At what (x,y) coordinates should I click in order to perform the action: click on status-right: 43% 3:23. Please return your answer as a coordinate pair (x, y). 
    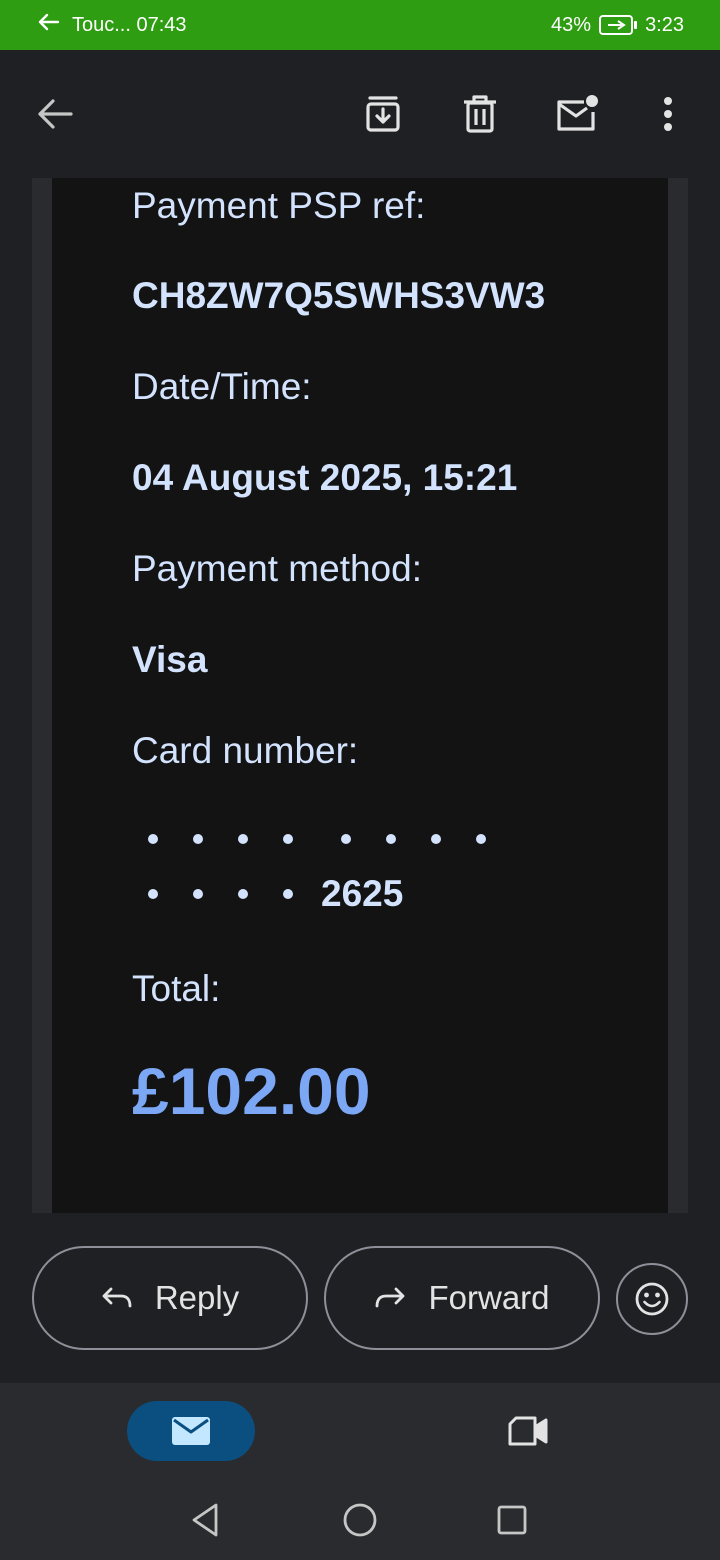
    Looking at the image, I should click on (617, 25).